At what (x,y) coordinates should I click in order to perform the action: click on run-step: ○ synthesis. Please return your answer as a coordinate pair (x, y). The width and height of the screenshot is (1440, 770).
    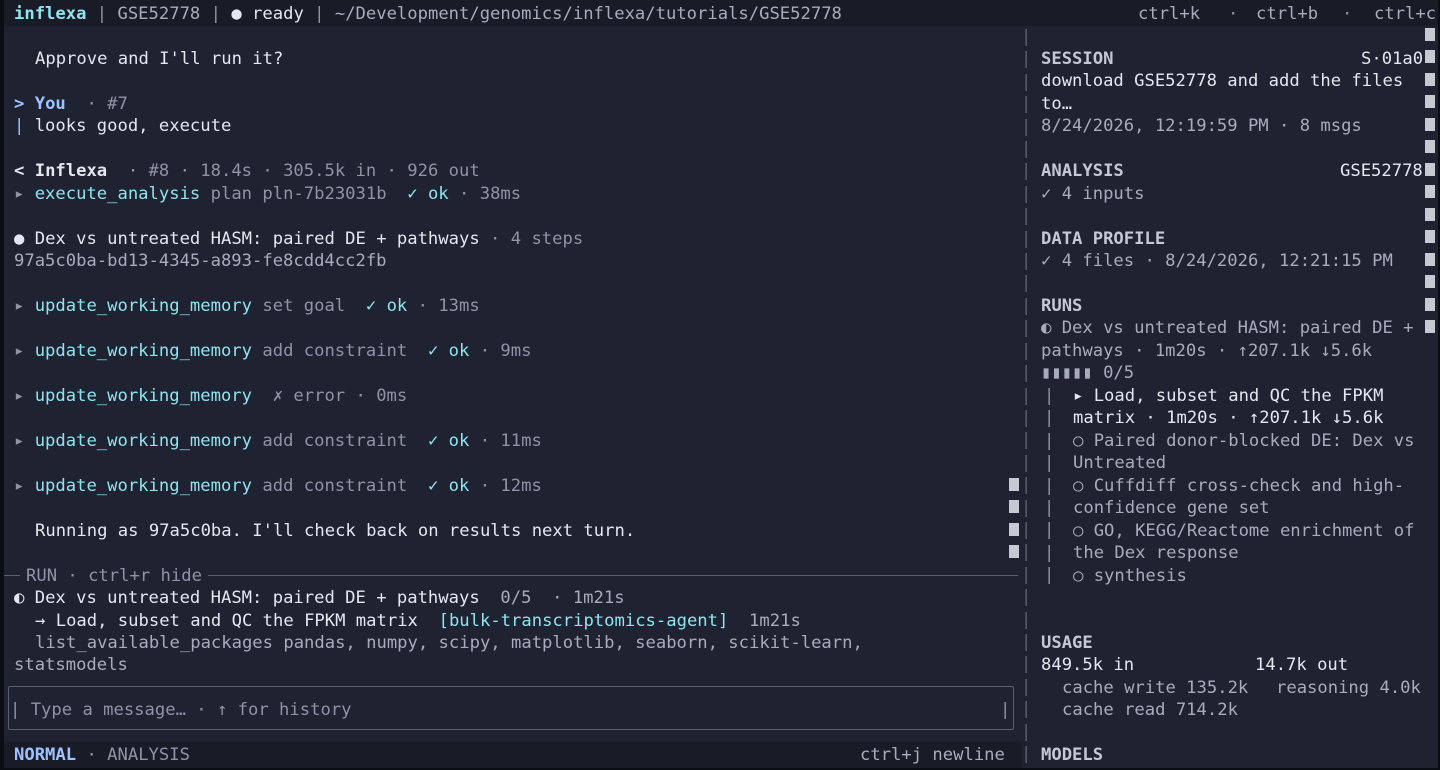
    Looking at the image, I should click on (1130, 576).